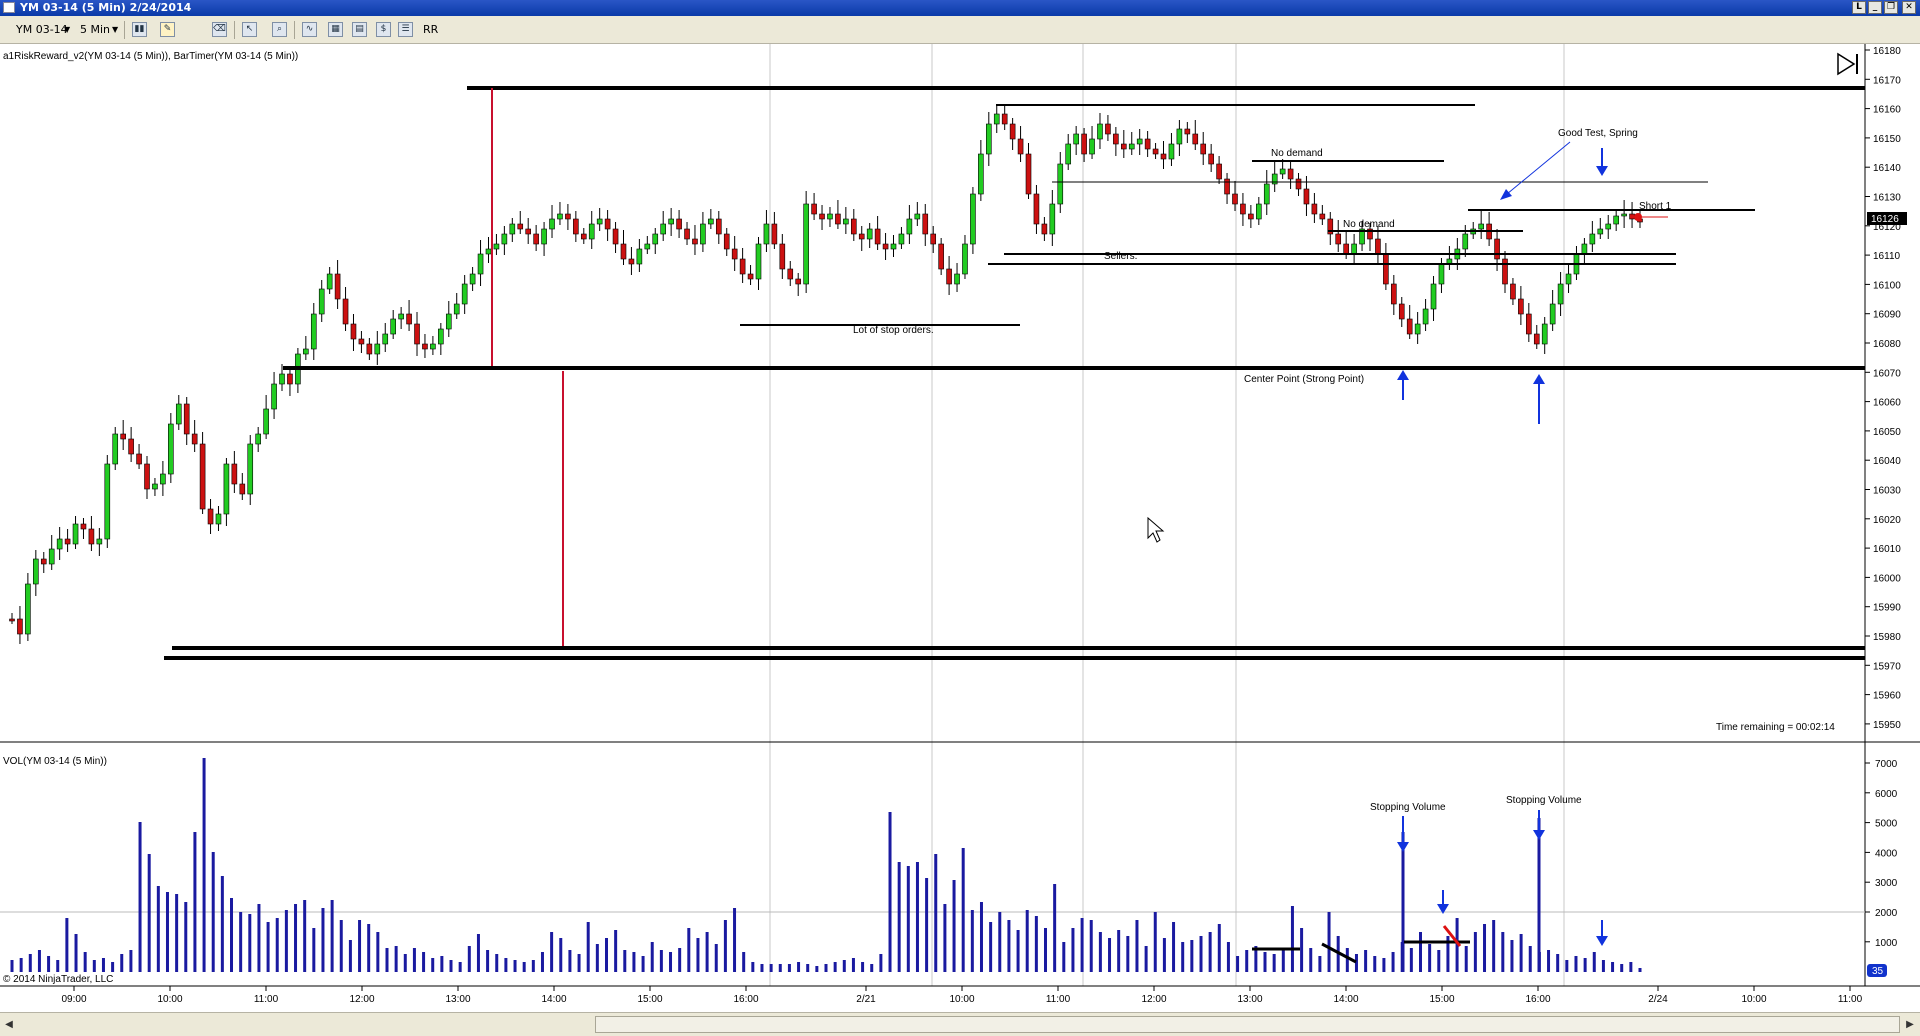  I want to click on price-tick-label: 16060, so click(1887, 403).